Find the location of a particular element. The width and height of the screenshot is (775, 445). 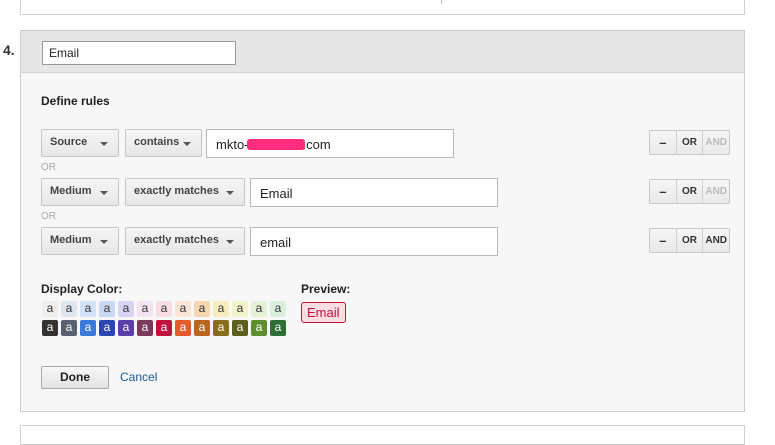

rule-1-value-suffix: .com is located at coordinates (316, 144).